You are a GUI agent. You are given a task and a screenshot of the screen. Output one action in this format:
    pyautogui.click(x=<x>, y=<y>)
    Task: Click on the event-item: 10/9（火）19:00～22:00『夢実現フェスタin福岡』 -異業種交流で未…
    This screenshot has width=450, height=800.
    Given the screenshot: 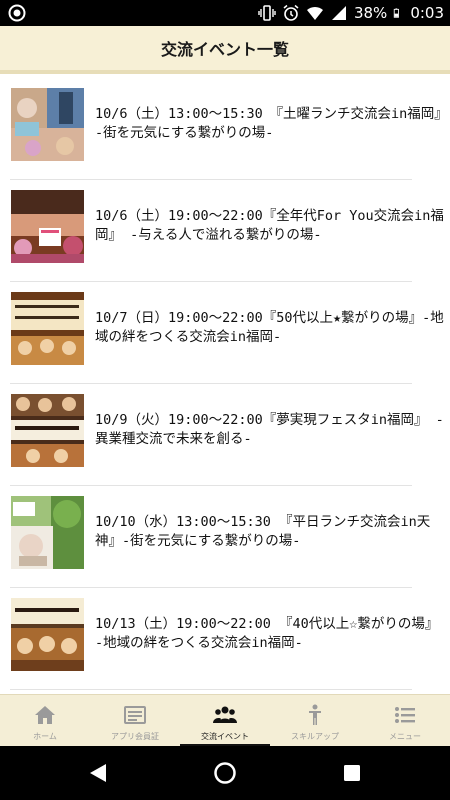 What is the action you would take?
    pyautogui.click(x=225, y=435)
    